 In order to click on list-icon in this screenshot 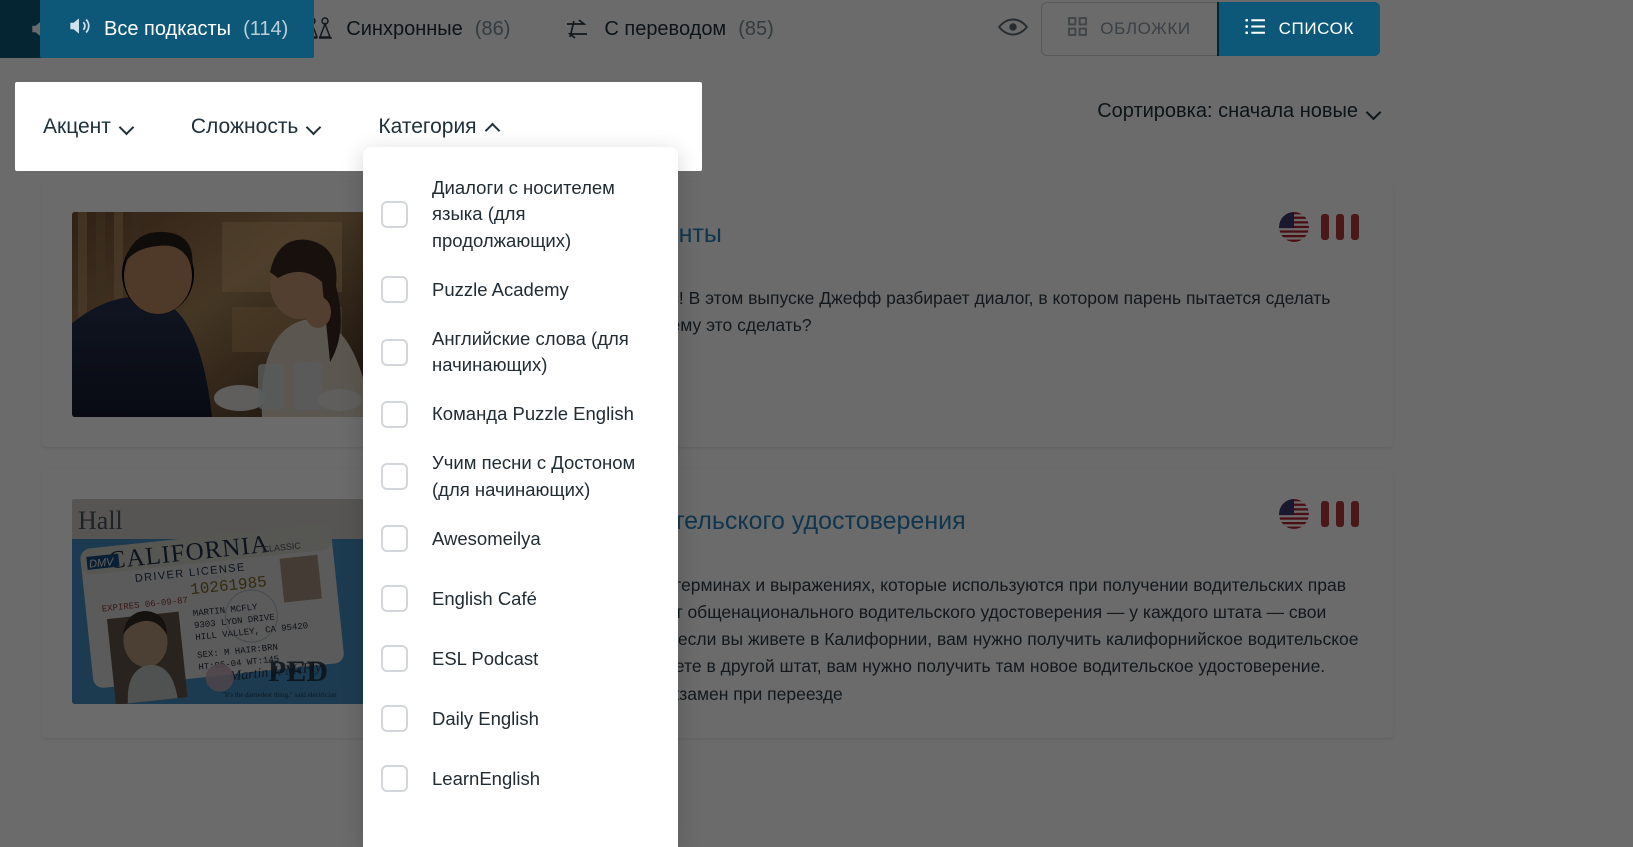, I will do `click(1255, 29)`.